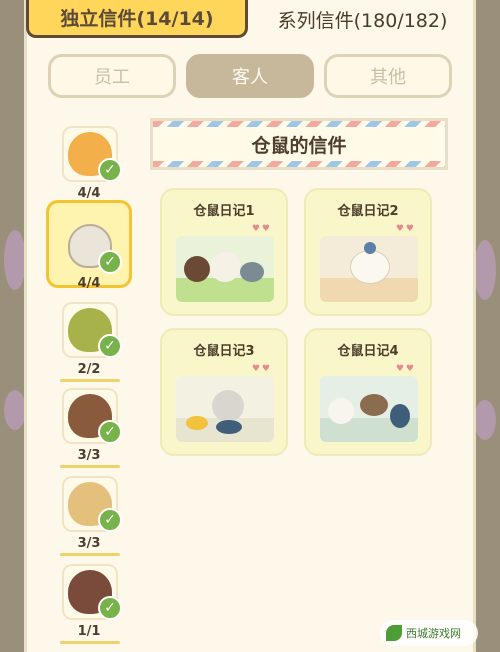 Image resolution: width=500 pixels, height=652 pixels. What do you see at coordinates (137, 19) in the screenshot?
I see `tab-independent-letters: 独立信件(14/14)` at bounding box center [137, 19].